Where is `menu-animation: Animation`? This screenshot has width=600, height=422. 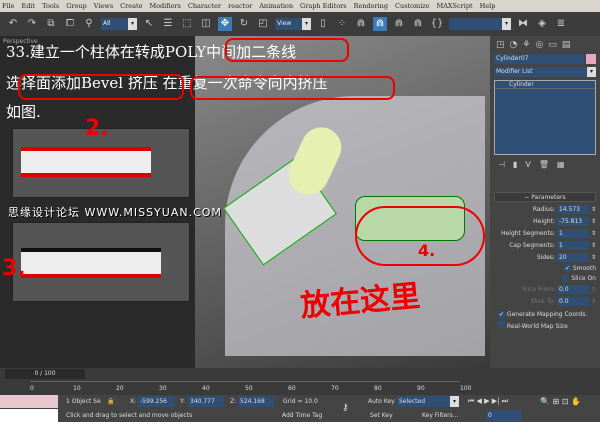
menu-animation: Animation is located at coordinates (276, 6).